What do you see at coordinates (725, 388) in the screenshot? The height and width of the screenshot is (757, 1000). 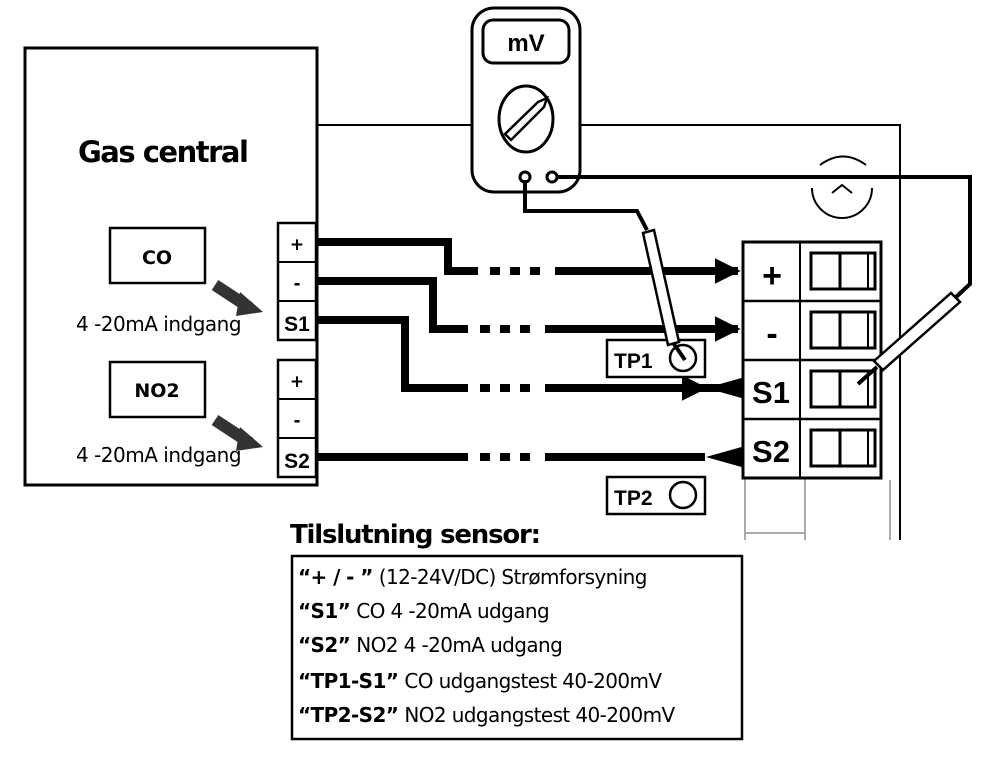 I see `arrow-s1-icon` at bounding box center [725, 388].